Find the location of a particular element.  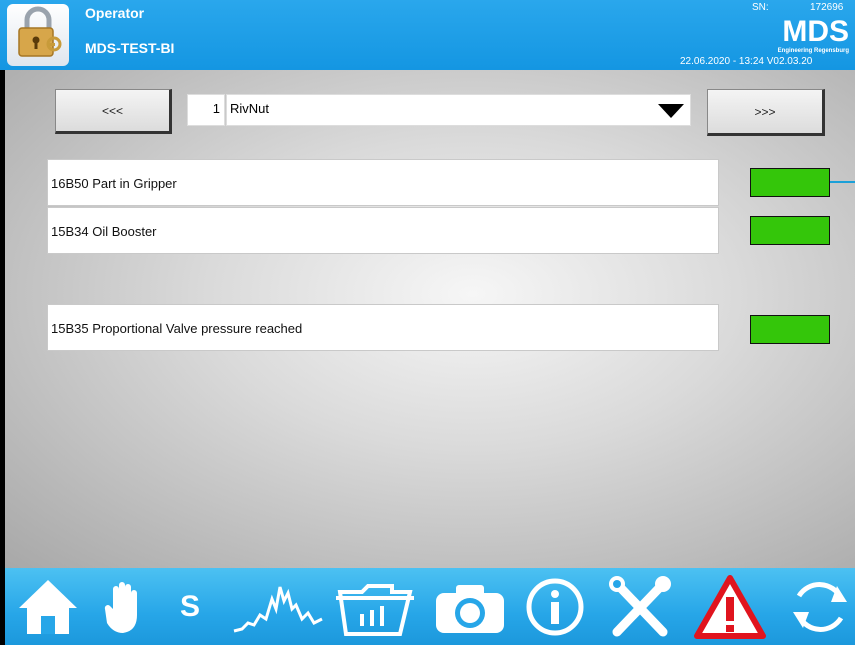

s-icon: S is located at coordinates (190, 607).